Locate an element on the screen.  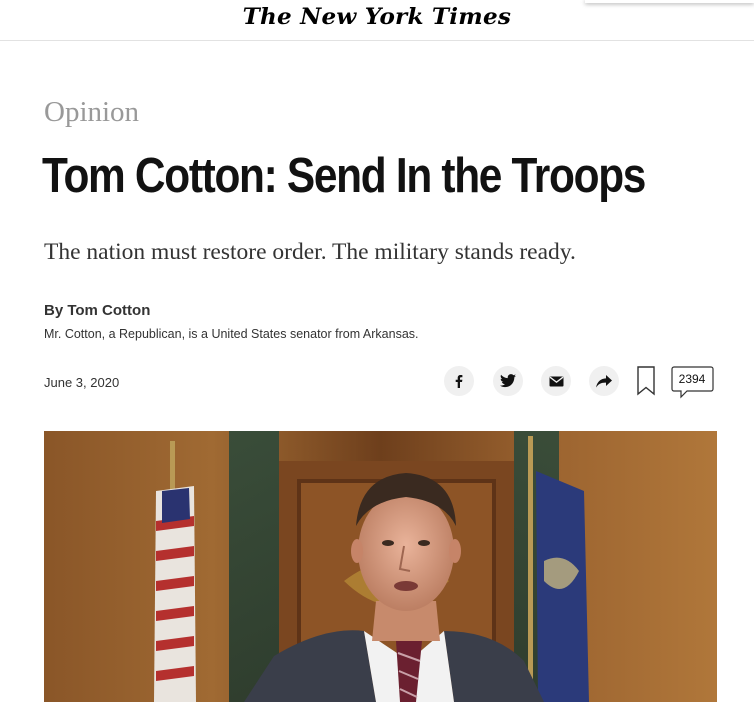
masthead: The New York Times is located at coordinates (377, 20).